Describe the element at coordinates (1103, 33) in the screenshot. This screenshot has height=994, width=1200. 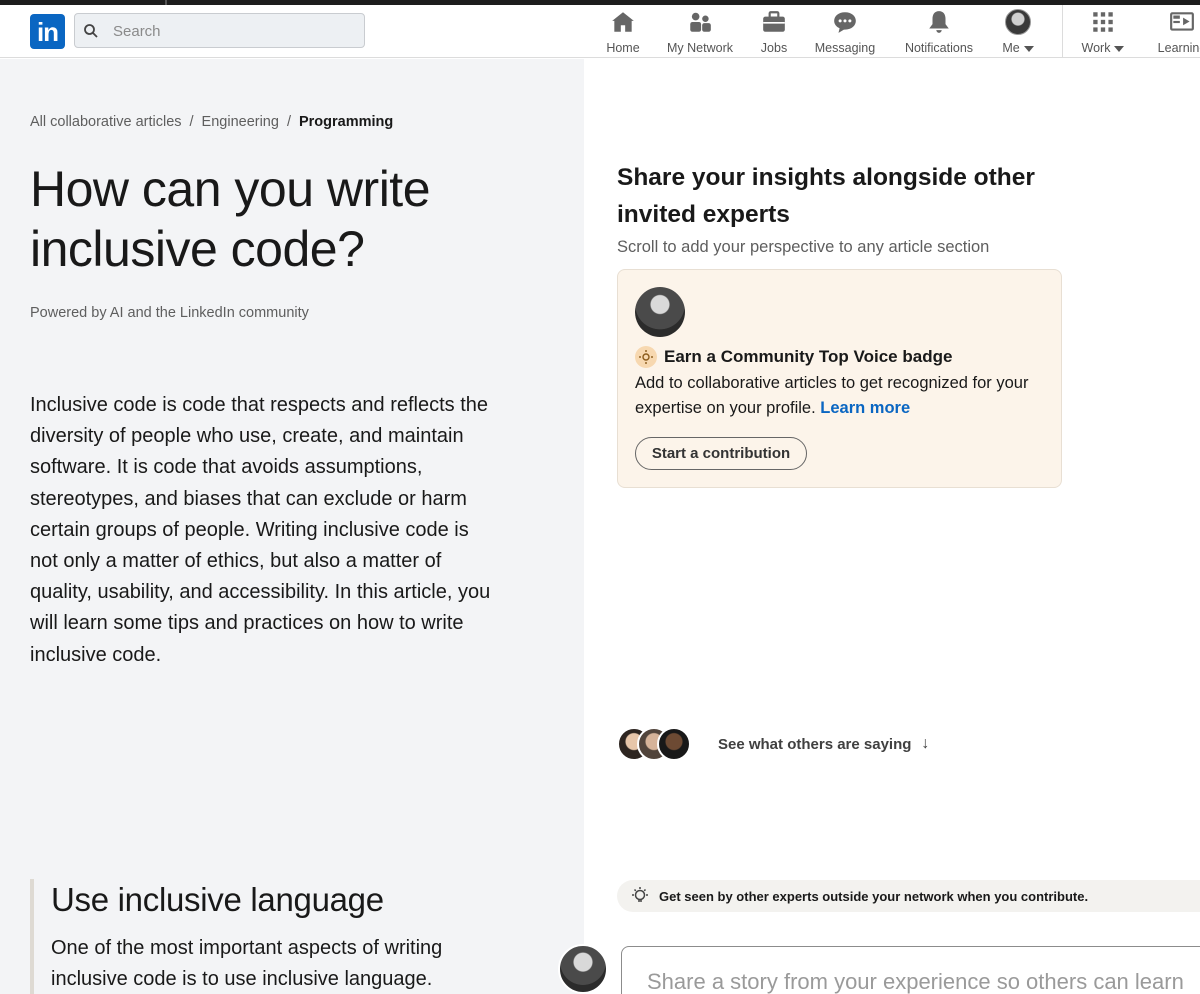
I see `nav-work: Work` at that location.